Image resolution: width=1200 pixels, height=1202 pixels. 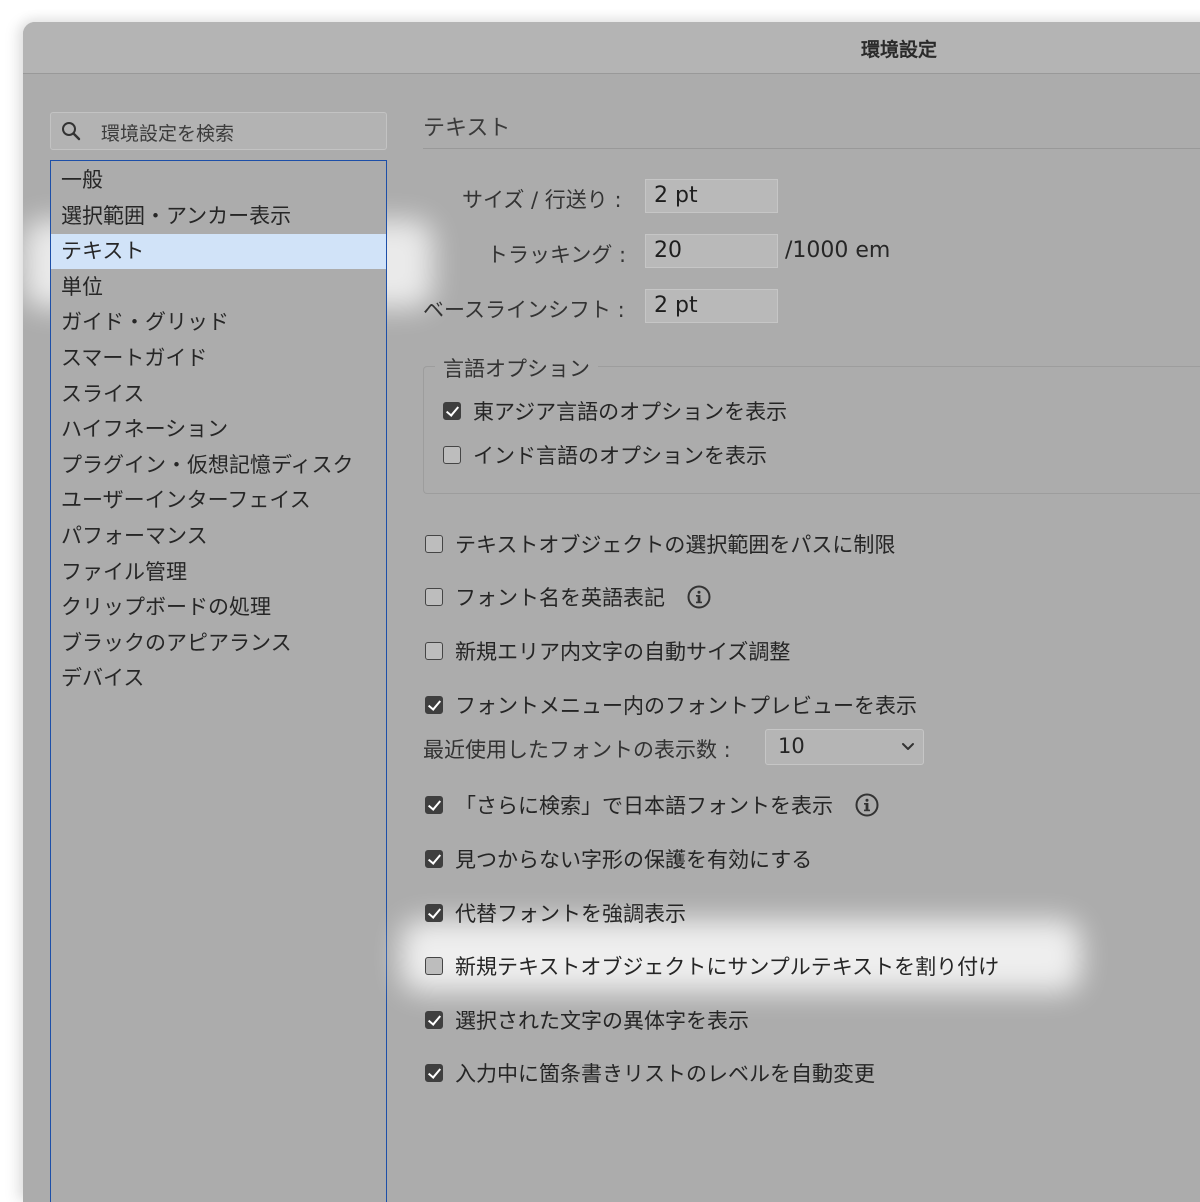 I want to click on section-title: テキスト, so click(x=467, y=128).